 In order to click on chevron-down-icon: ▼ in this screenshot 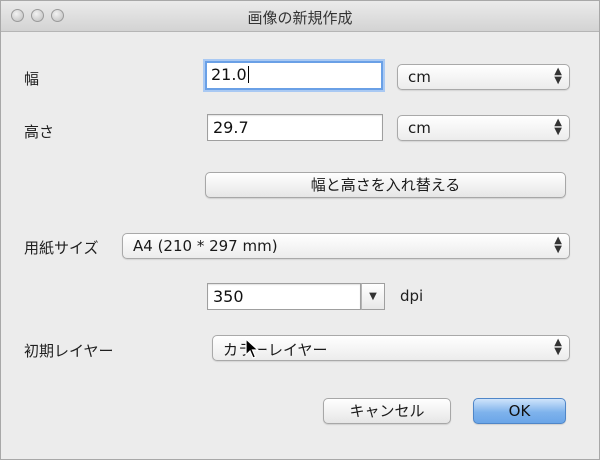, I will do `click(373, 296)`.